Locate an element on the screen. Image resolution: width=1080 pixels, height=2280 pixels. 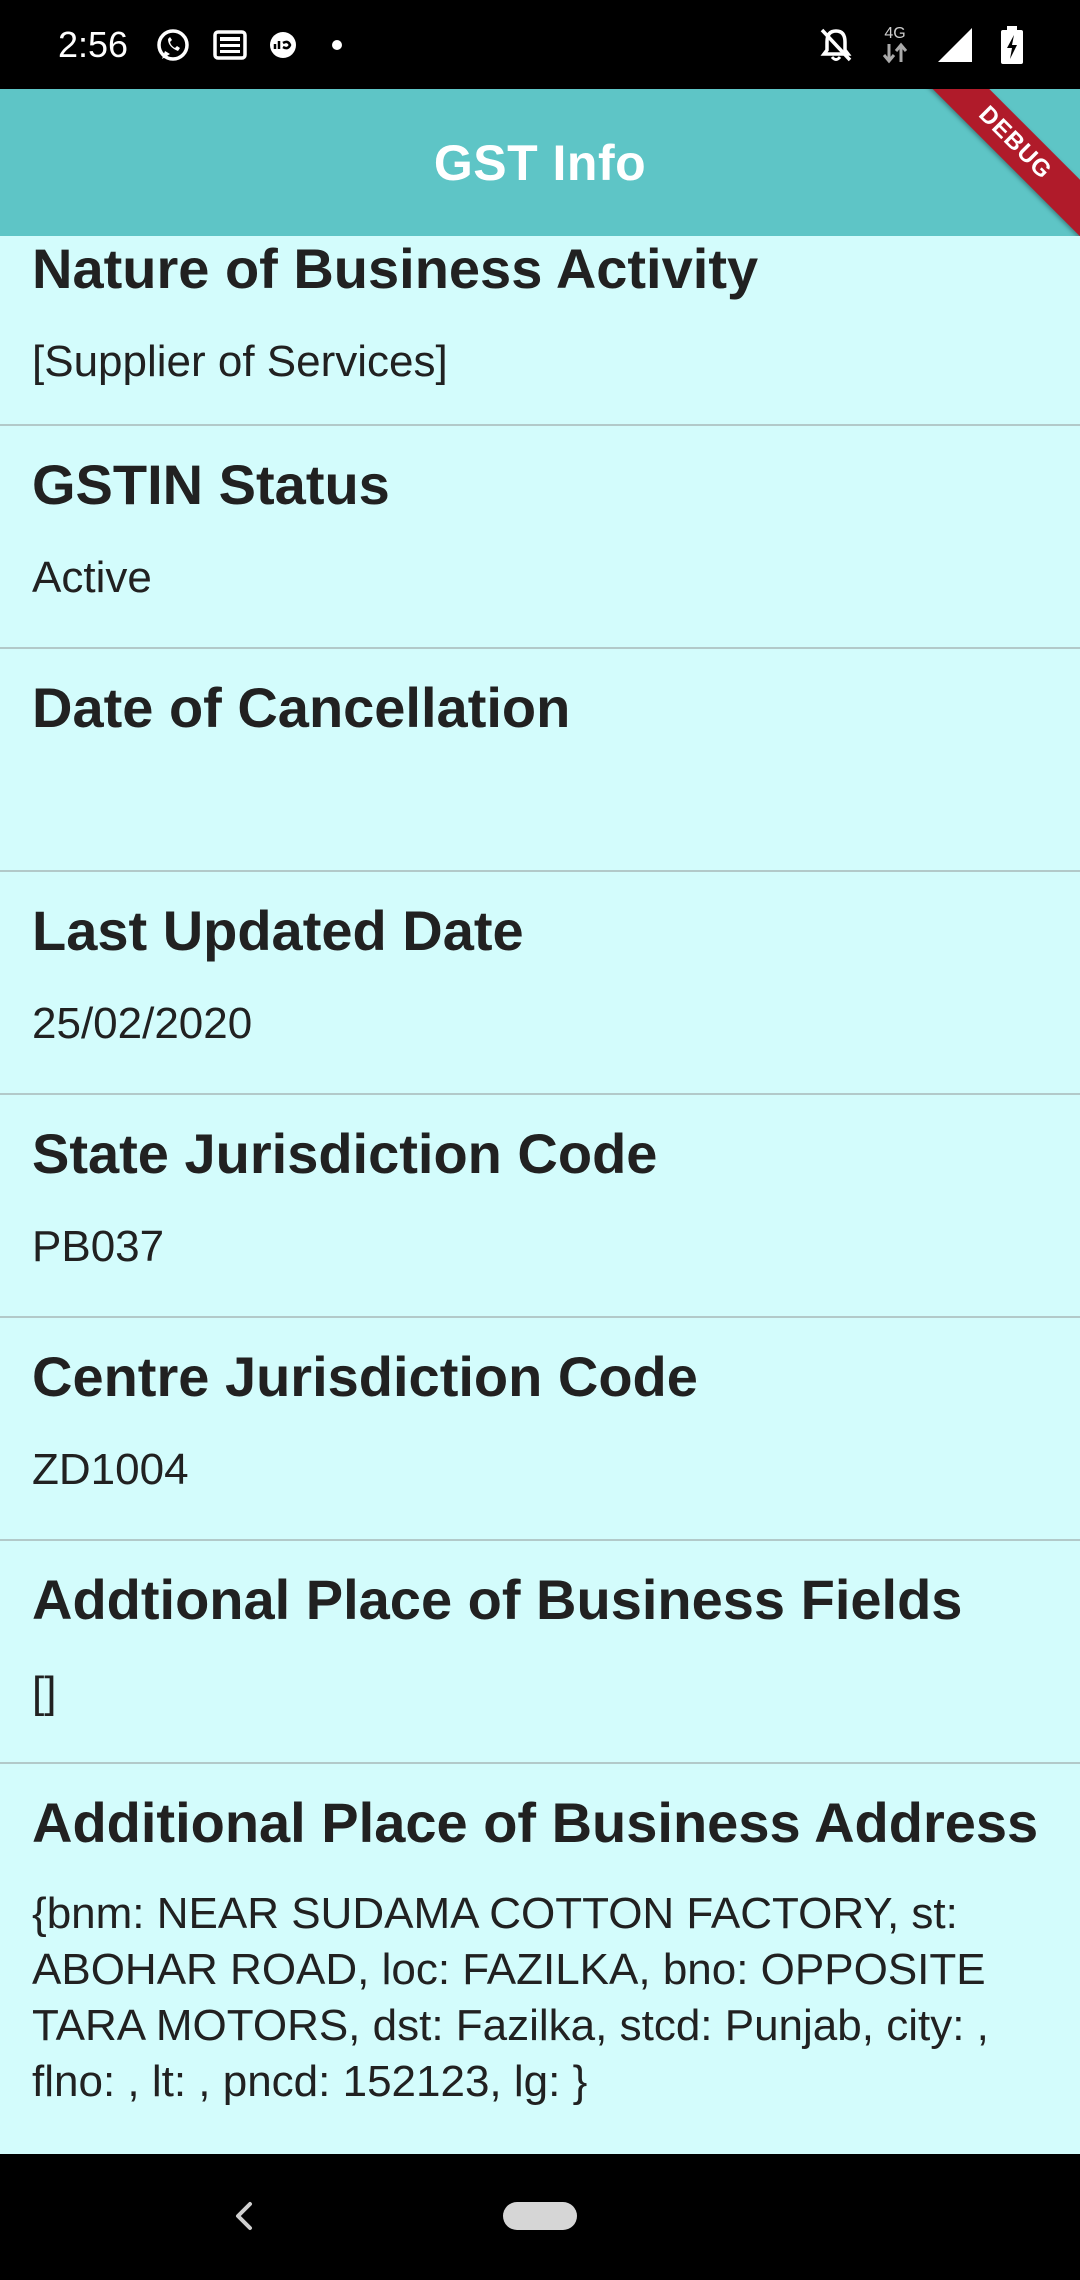
debug-banner: DEBUG is located at coordinates (992, 162).